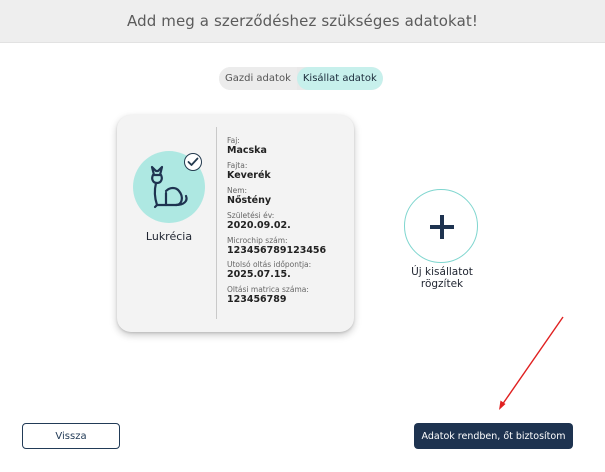  I want to click on field-oltasi-matrica: Oltási matrica száma: 123456789, so click(289, 297).